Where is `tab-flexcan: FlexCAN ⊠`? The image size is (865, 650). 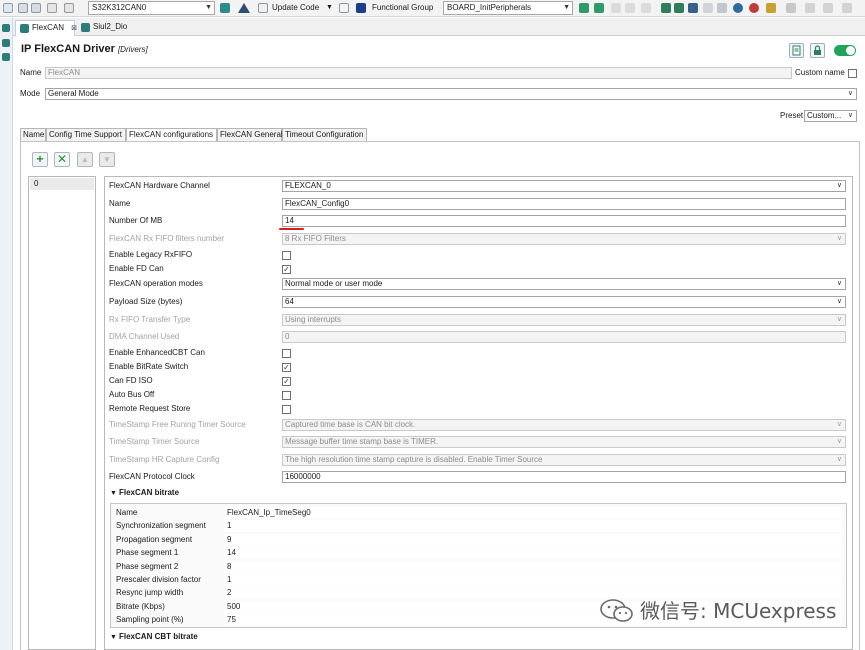 tab-flexcan: FlexCAN ⊠ is located at coordinates (46, 28).